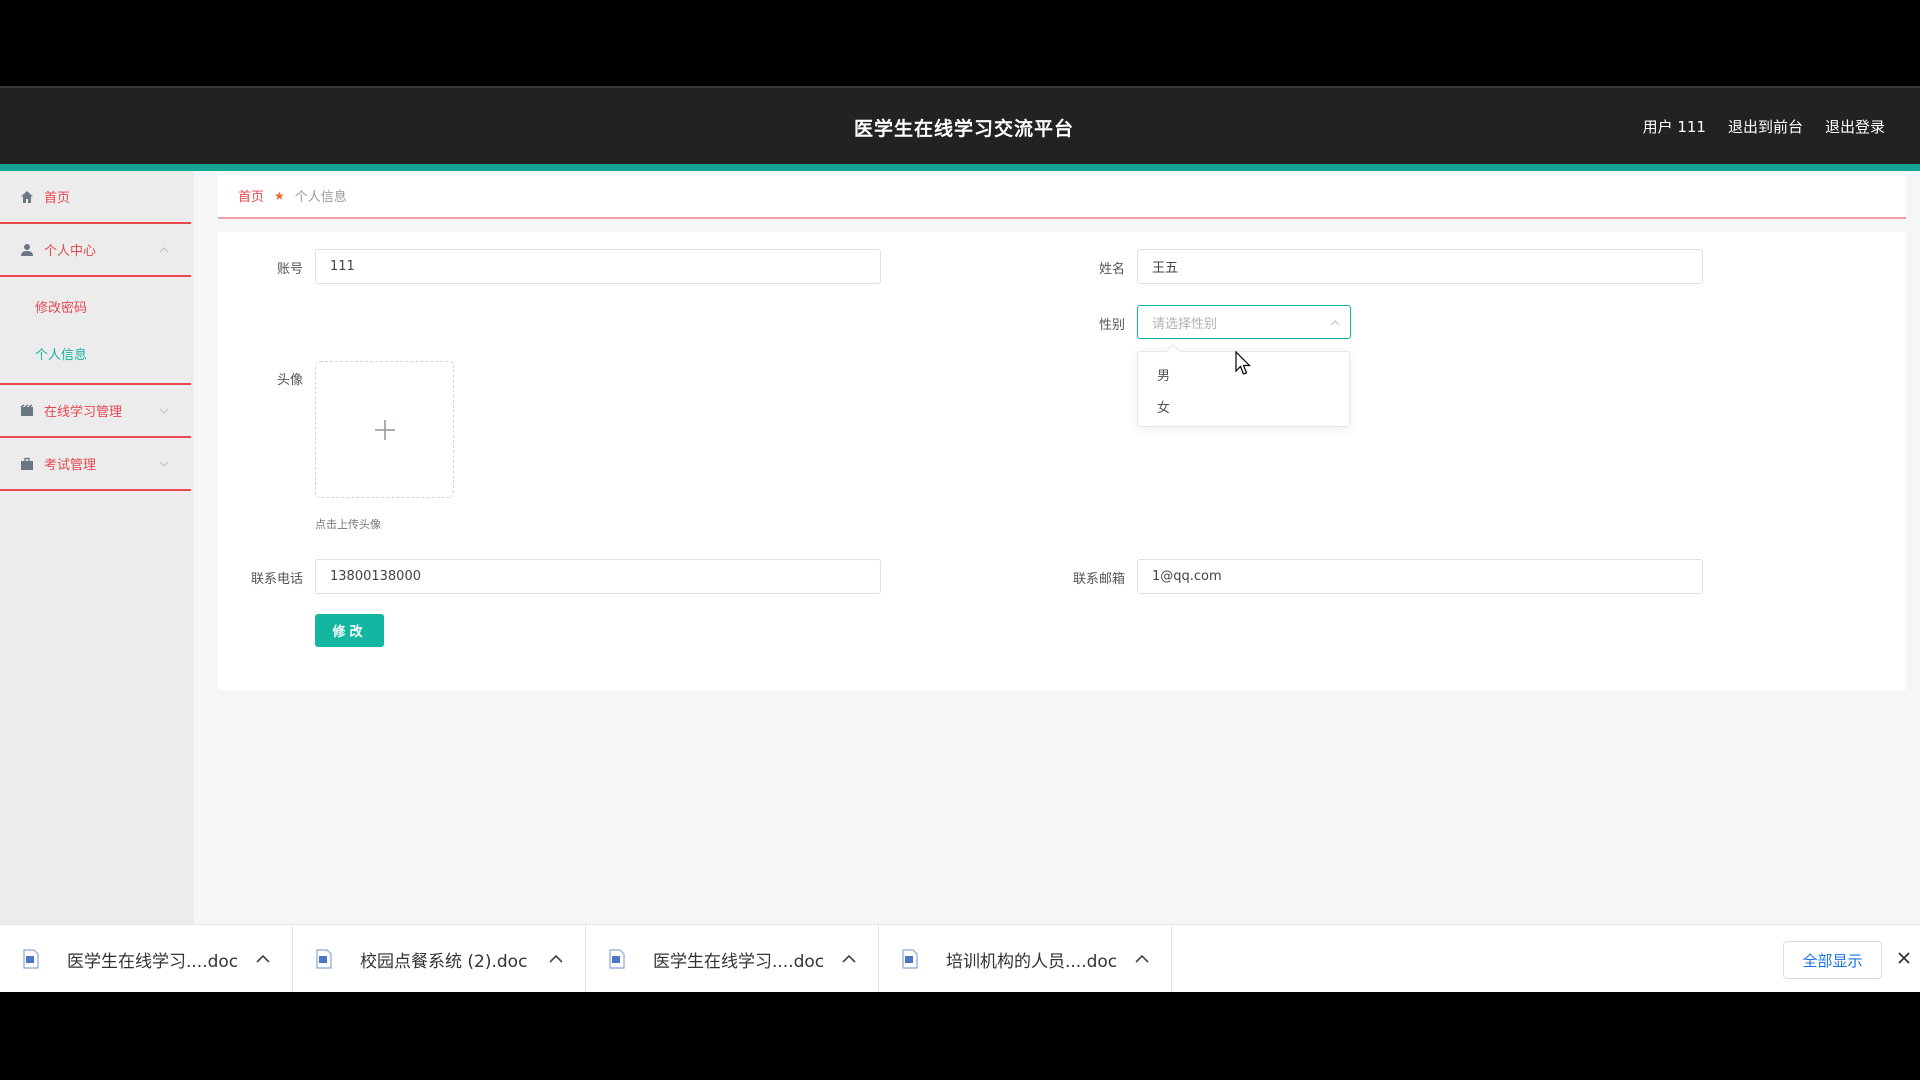  I want to click on sidebar-item-home: 首页, so click(95, 197).